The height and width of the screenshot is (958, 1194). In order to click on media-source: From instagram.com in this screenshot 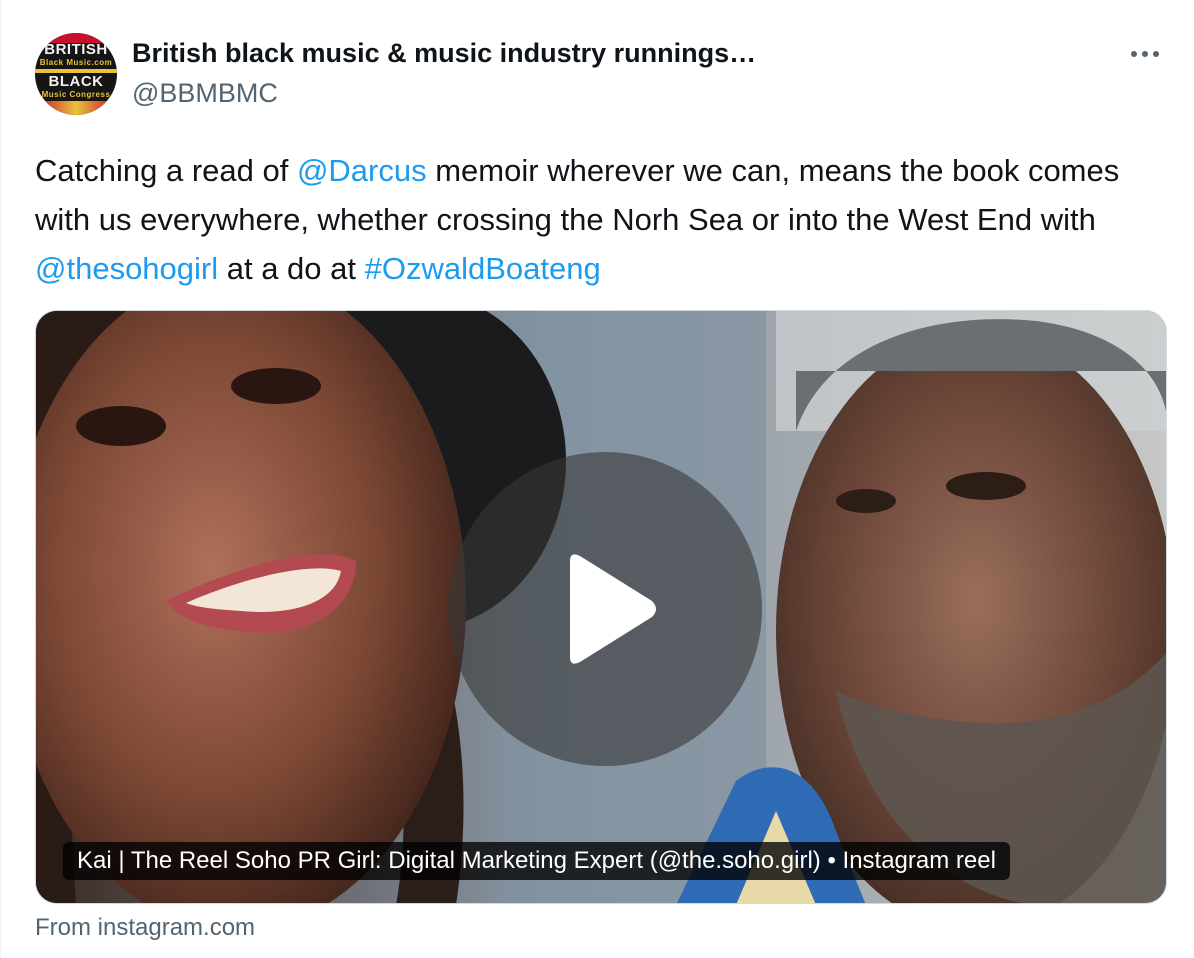, I will do `click(145, 928)`.